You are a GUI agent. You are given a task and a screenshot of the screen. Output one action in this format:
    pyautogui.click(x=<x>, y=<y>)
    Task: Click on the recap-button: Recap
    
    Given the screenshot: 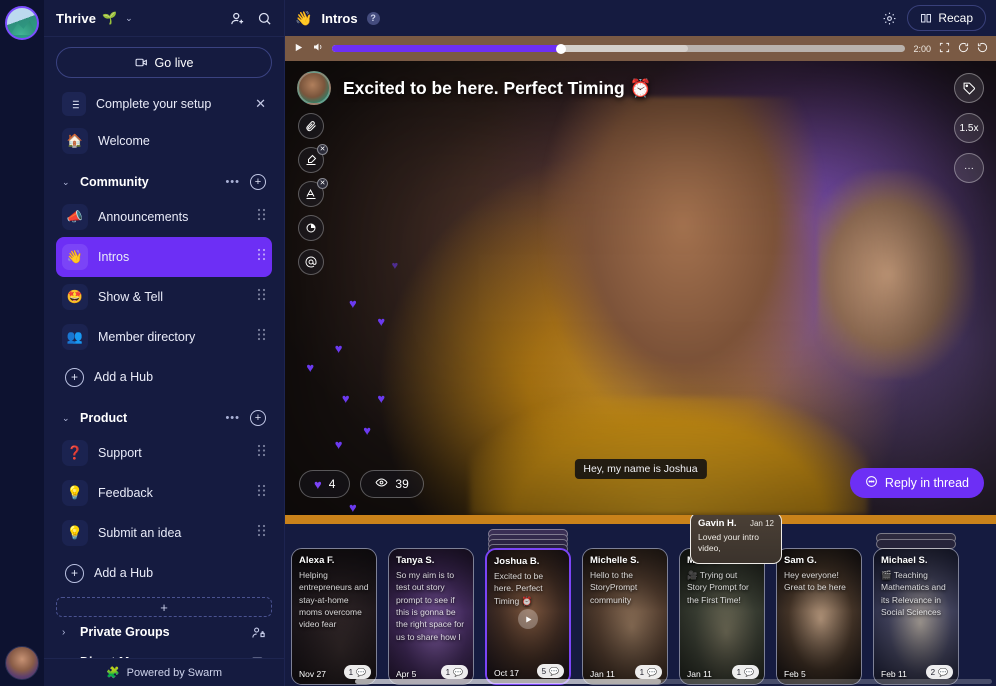 What is the action you would take?
    pyautogui.click(x=946, y=18)
    